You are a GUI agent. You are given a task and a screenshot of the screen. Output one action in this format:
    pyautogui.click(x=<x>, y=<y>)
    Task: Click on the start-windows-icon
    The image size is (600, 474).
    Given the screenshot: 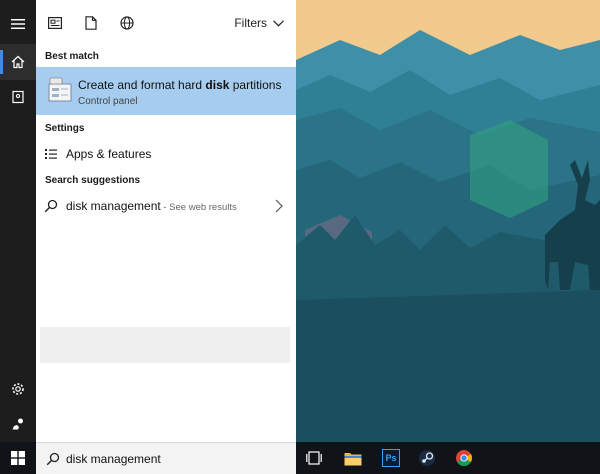 What is the action you would take?
    pyautogui.click(x=18, y=458)
    